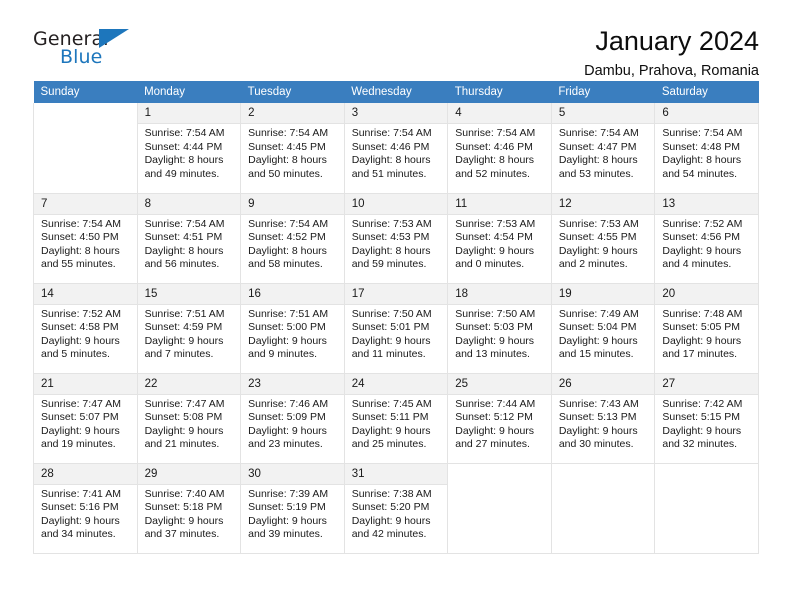  Describe the element at coordinates (75, 354) in the screenshot. I see `daylight-text-line2: and 5 minutes.` at that location.